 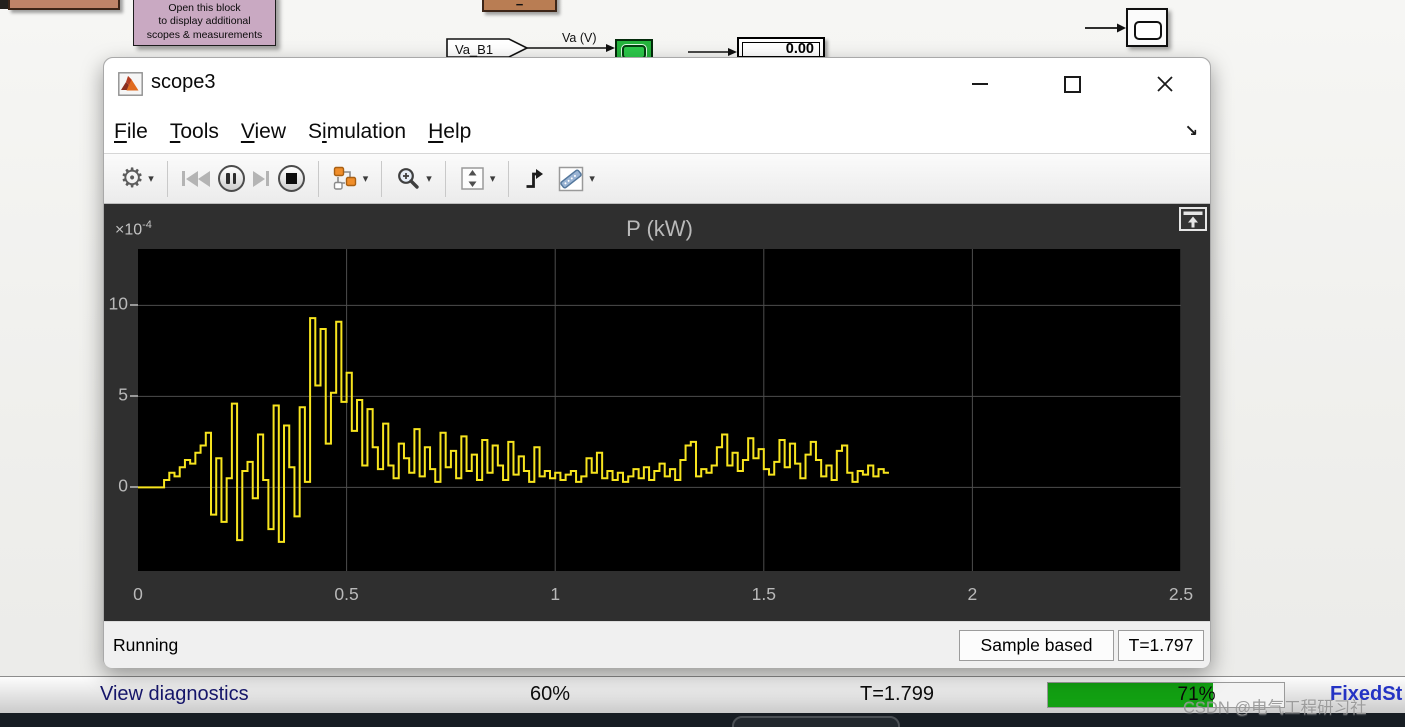 I want to click on stop-button, so click(x=291, y=179).